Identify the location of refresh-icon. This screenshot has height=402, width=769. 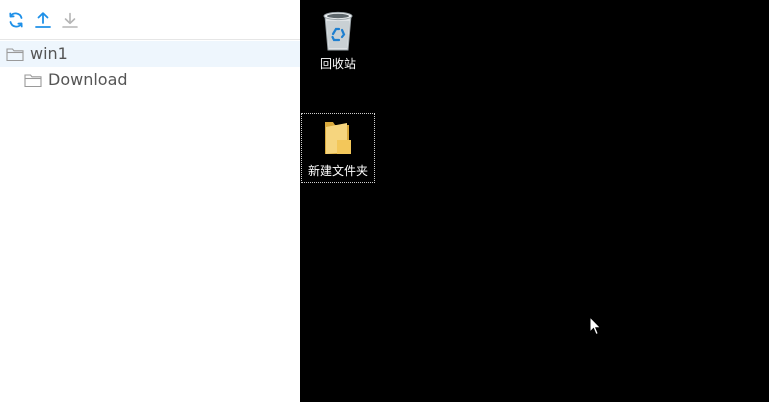
(16, 20).